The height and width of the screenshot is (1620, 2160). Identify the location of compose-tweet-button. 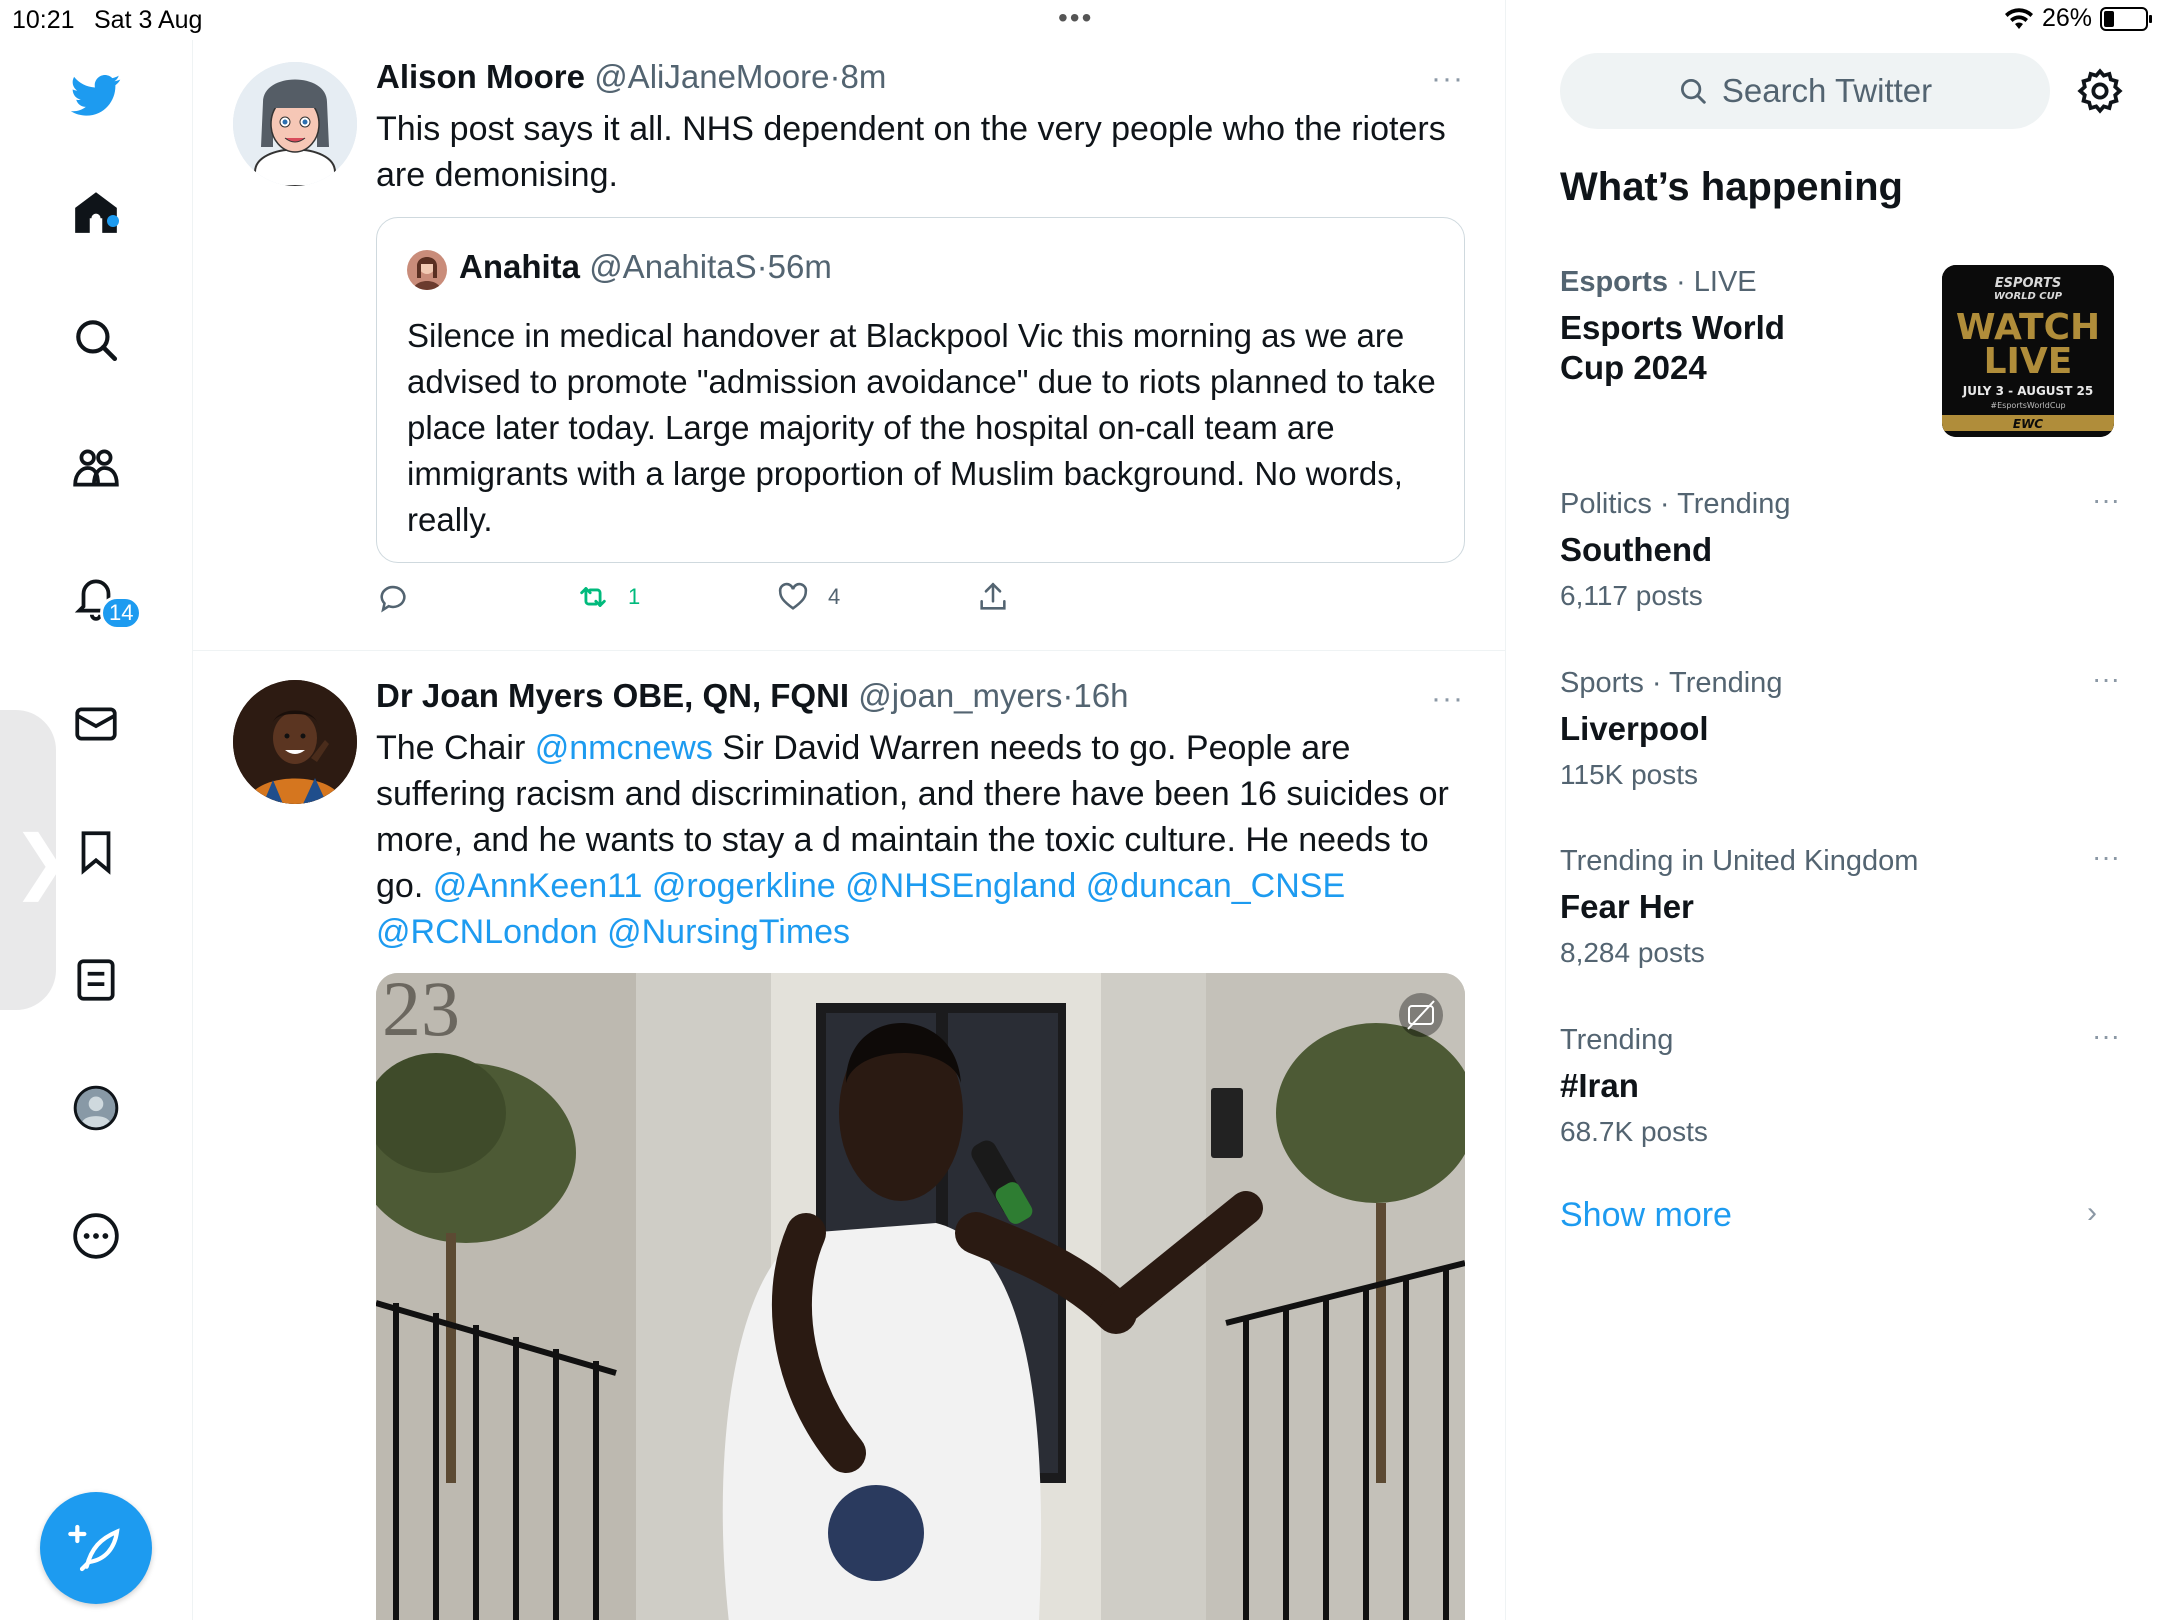
(96, 1548).